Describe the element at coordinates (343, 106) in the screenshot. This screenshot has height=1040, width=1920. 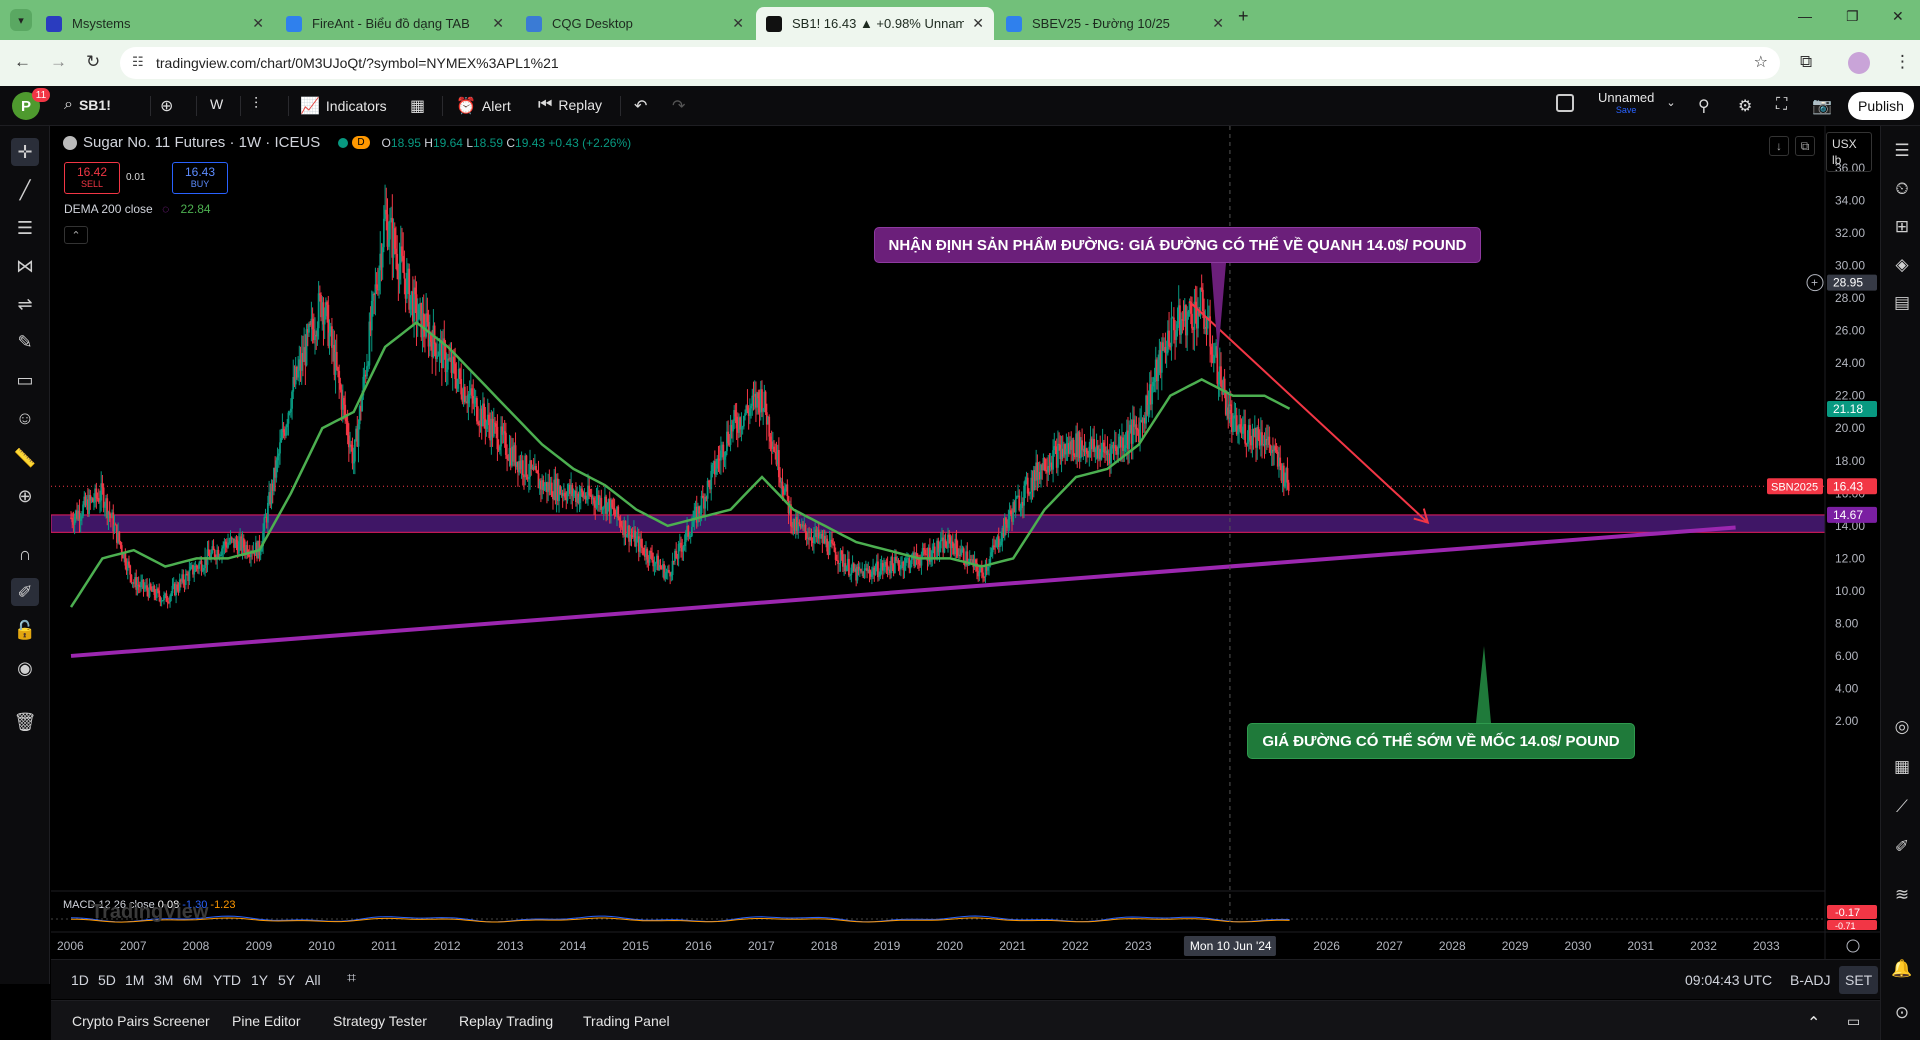
I see `indicators-button: 📈 Indicators` at that location.